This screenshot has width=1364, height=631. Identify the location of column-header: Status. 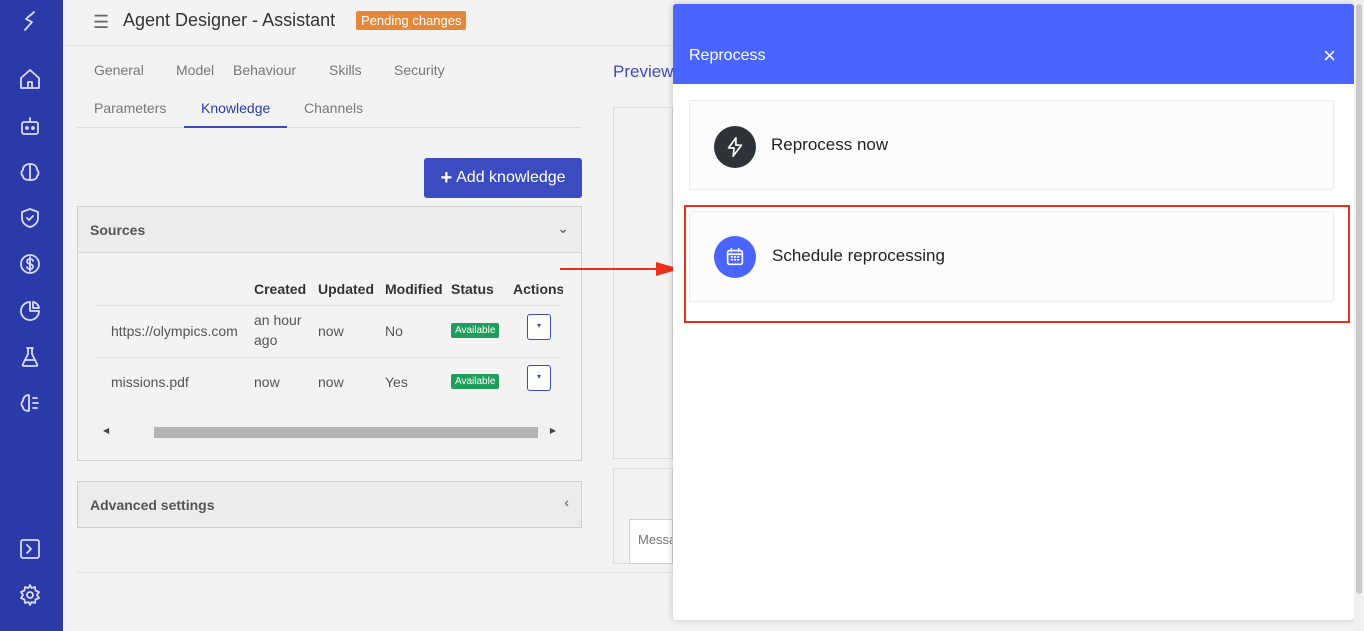
(472, 289).